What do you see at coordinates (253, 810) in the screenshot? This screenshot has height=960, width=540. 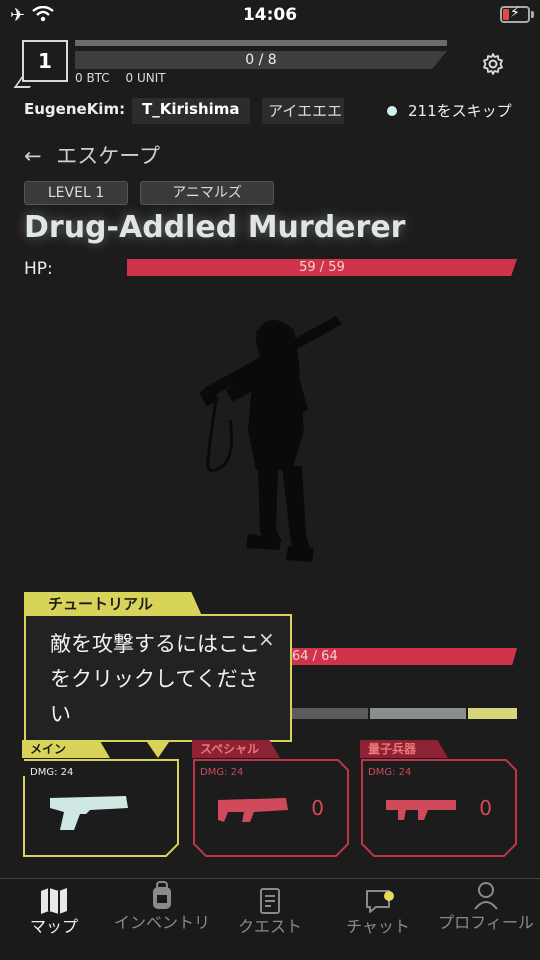 I see `shotgun-icon` at bounding box center [253, 810].